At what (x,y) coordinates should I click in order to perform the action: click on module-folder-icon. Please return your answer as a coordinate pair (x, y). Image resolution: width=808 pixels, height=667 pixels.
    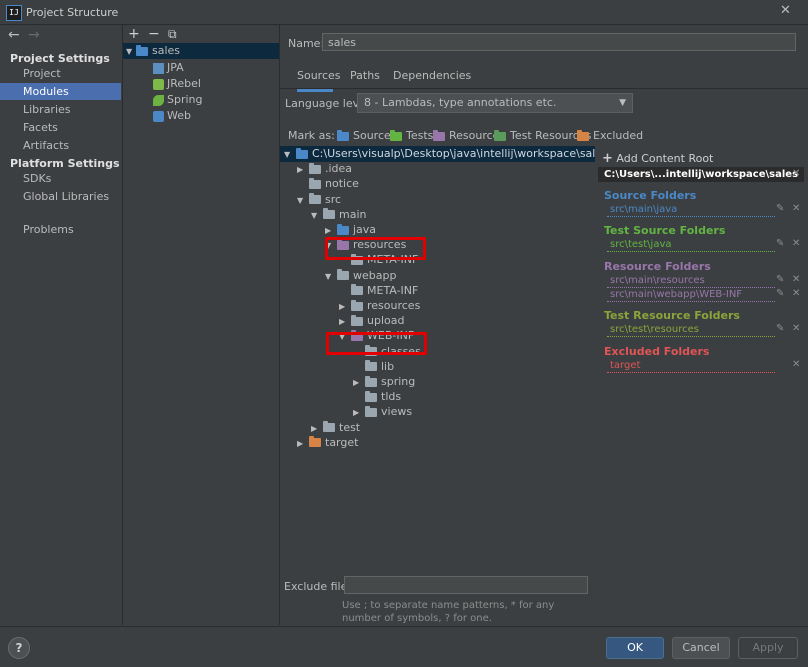
    Looking at the image, I should click on (142, 50).